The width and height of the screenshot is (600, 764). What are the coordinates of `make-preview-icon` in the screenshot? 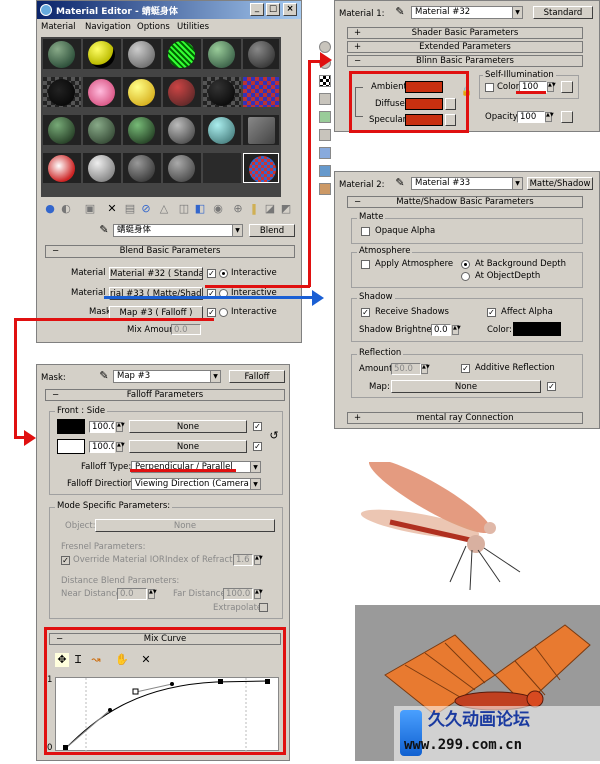 It's located at (325, 135).